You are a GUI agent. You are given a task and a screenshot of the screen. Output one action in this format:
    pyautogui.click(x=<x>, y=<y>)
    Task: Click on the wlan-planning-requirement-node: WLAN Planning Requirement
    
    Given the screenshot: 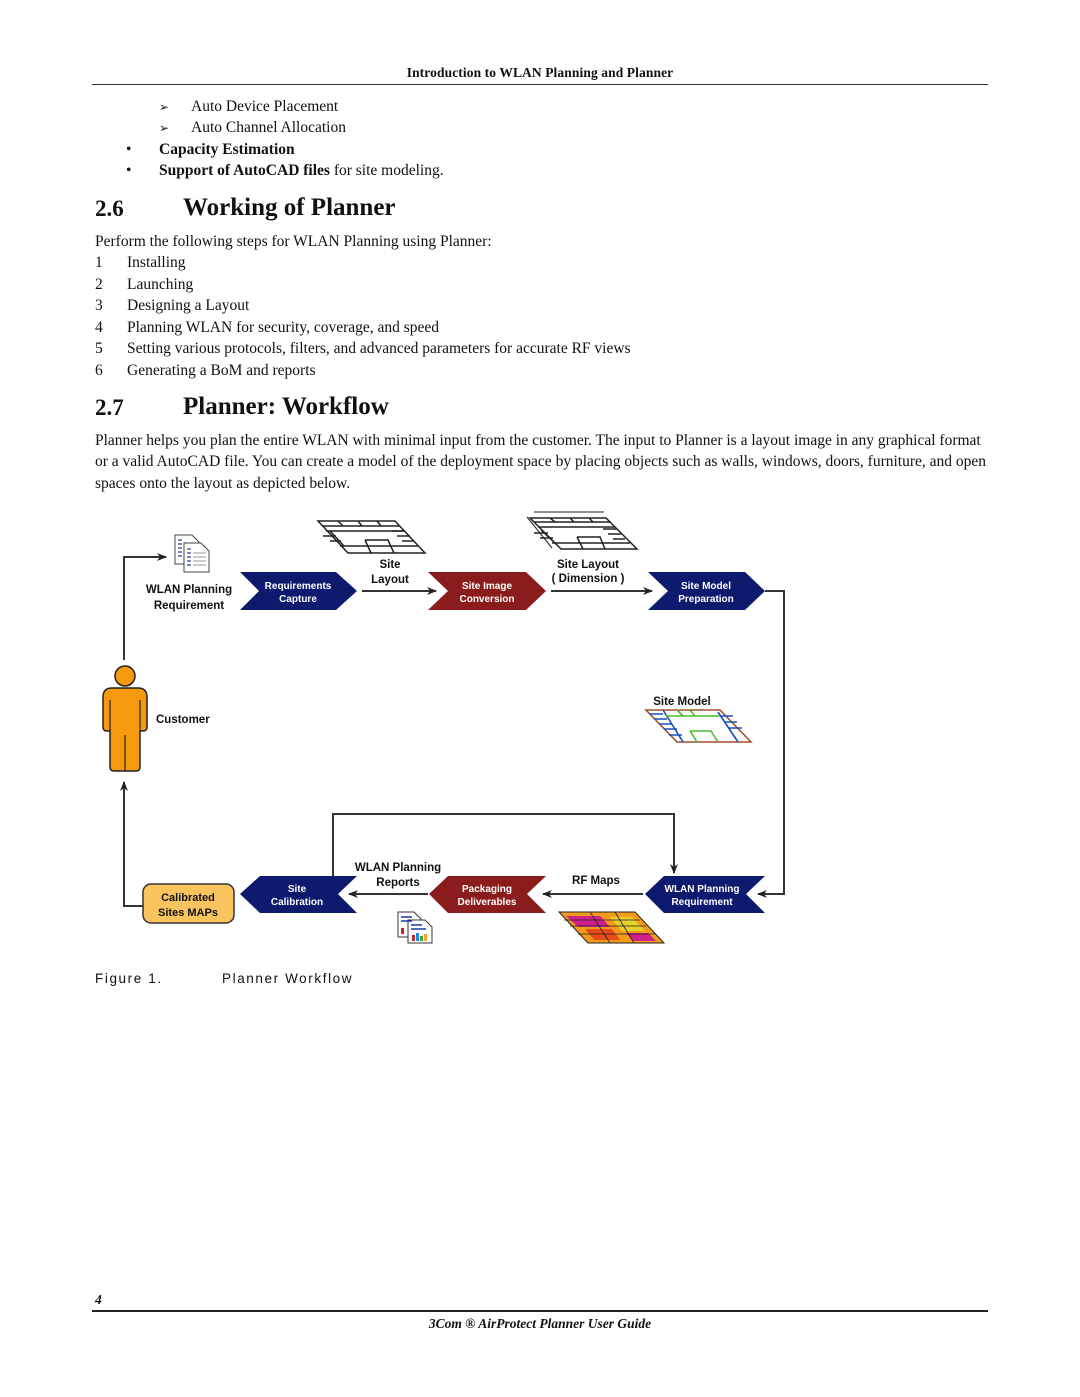 What is the action you would take?
    pyautogui.click(x=705, y=894)
    